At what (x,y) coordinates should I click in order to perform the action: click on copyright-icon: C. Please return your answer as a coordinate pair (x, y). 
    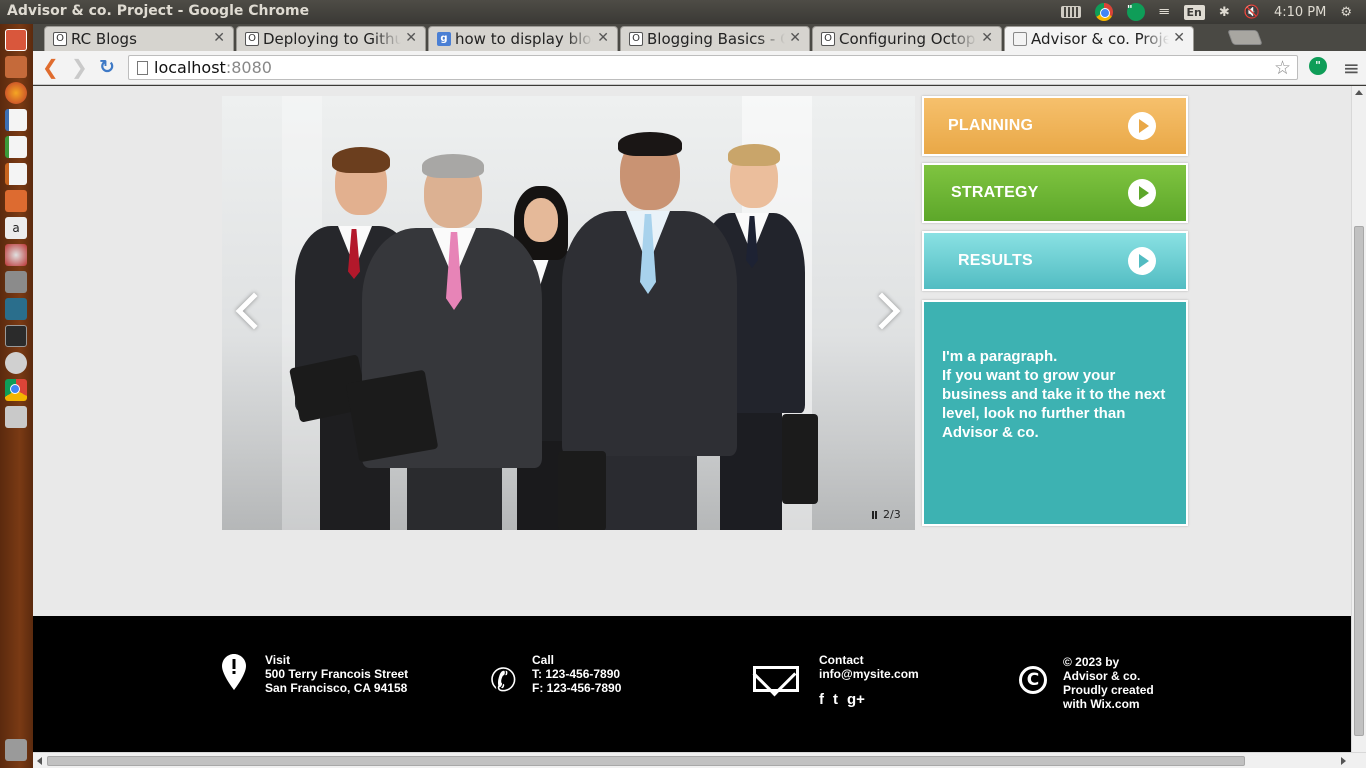
    Looking at the image, I should click on (1033, 680).